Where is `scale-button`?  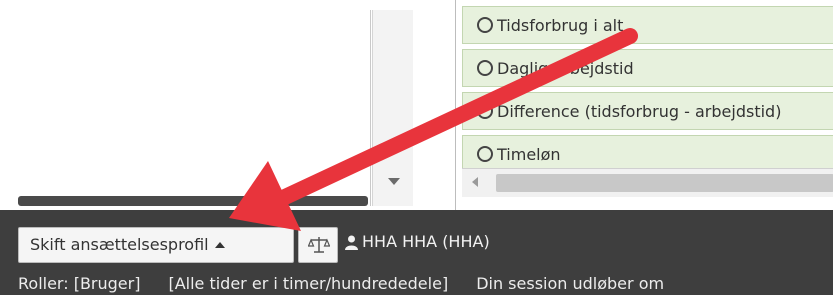 scale-button is located at coordinates (318, 245).